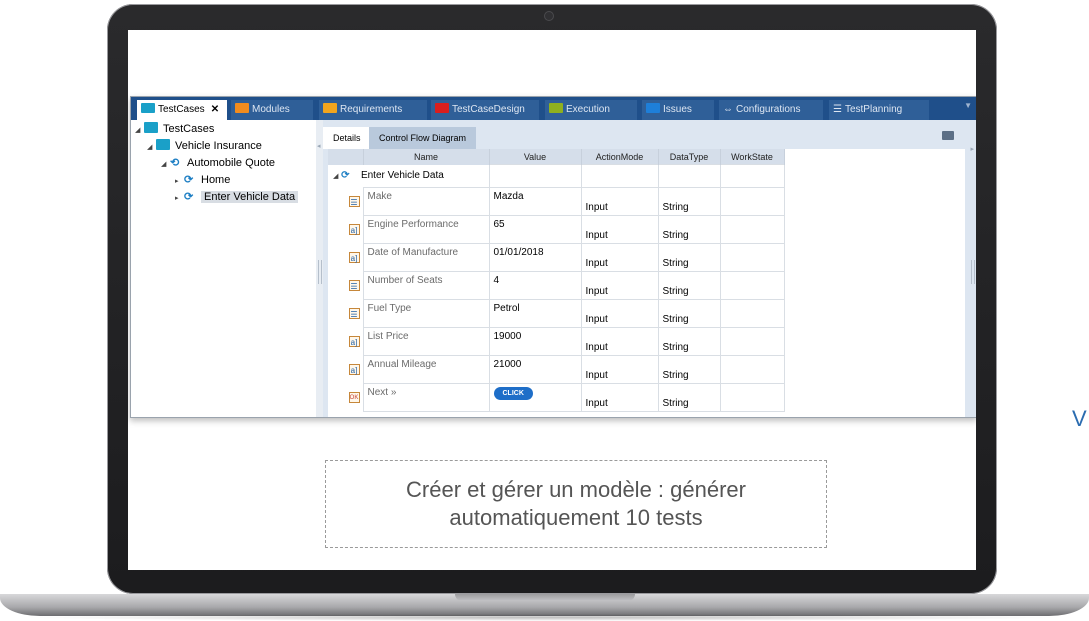 This screenshot has height=621, width=1089. I want to click on list-field-icon: ☰, so click(354, 201).